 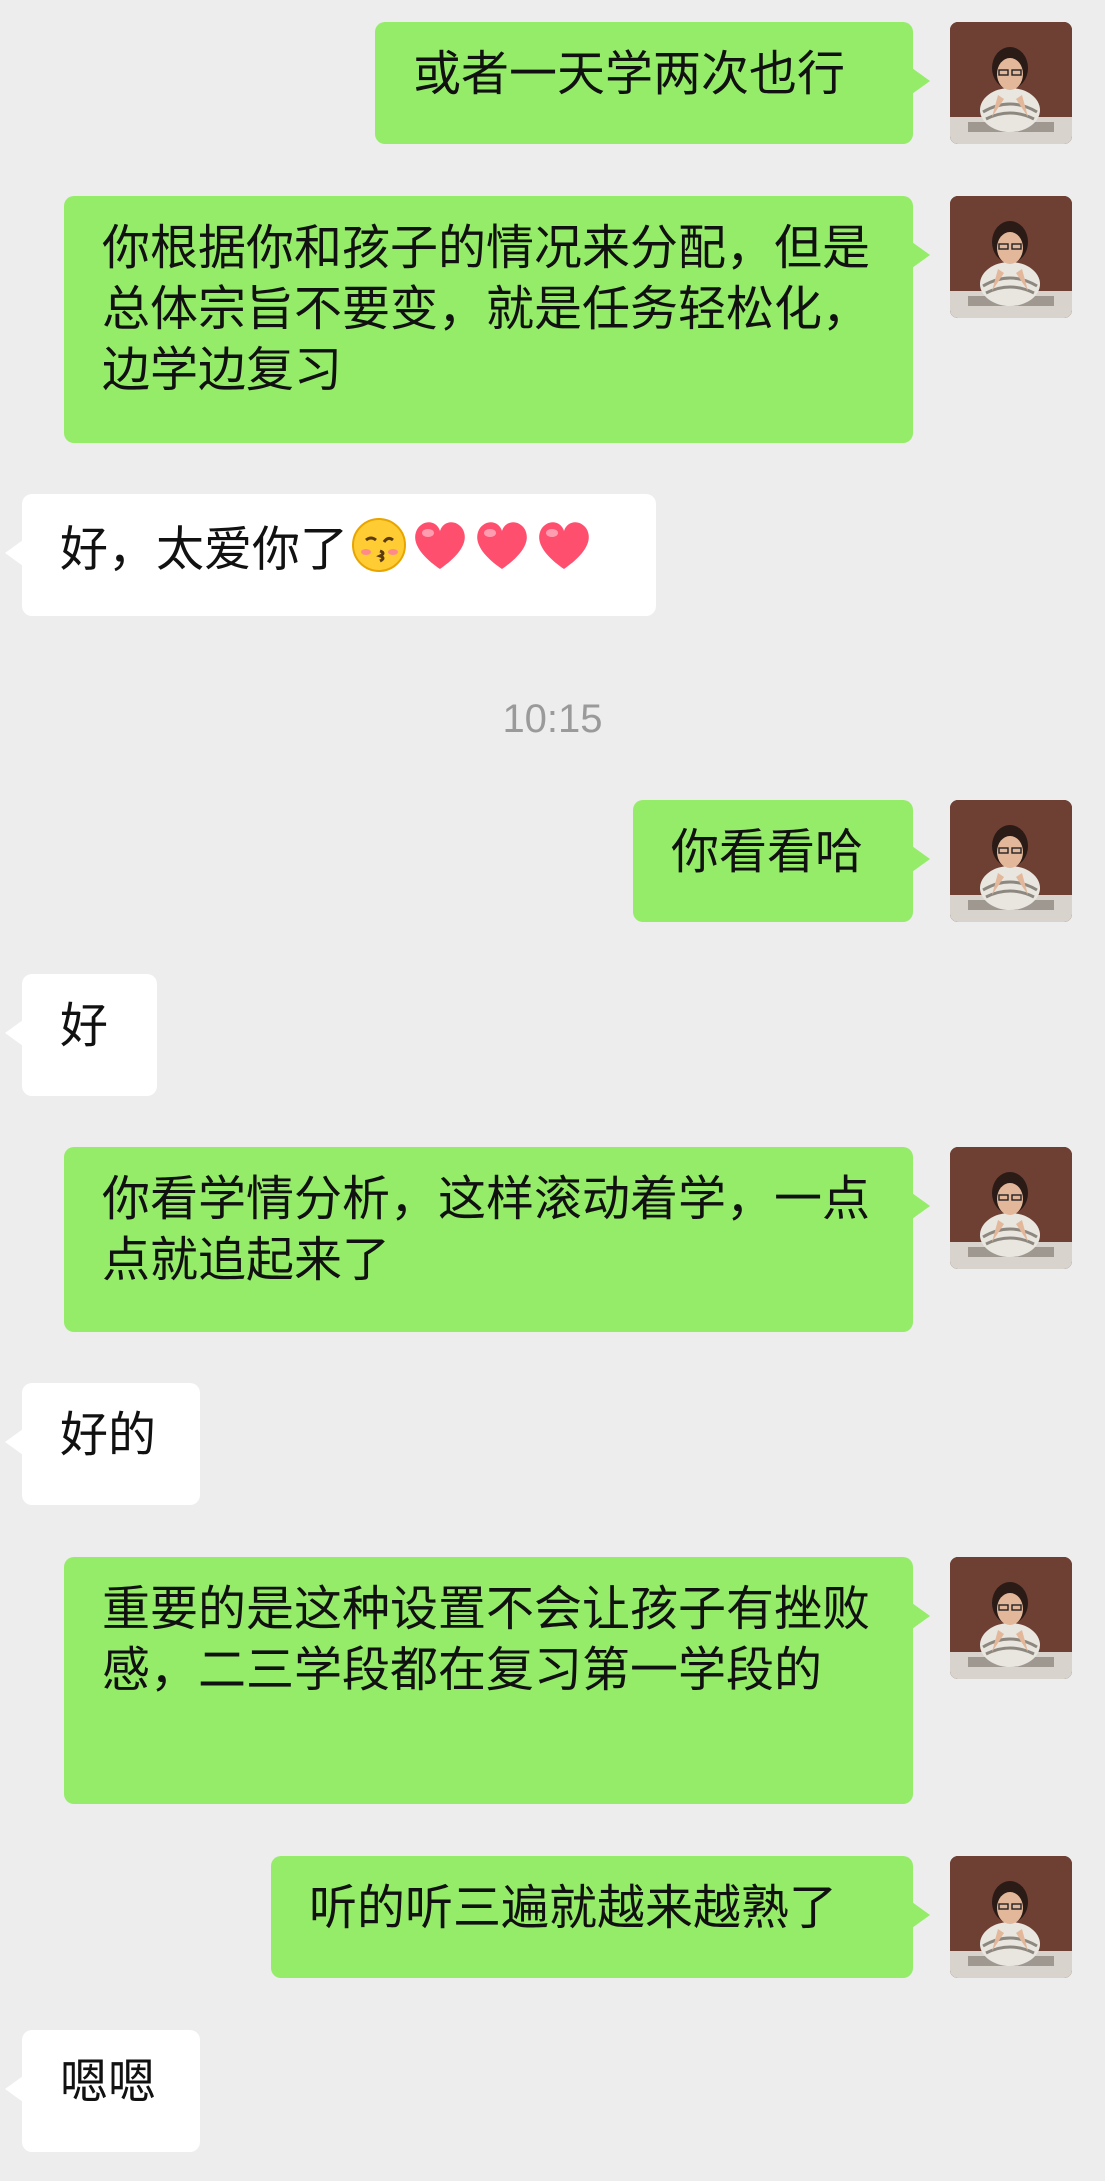 I want to click on message-bubble-incoming: 好, so click(x=81, y=1035).